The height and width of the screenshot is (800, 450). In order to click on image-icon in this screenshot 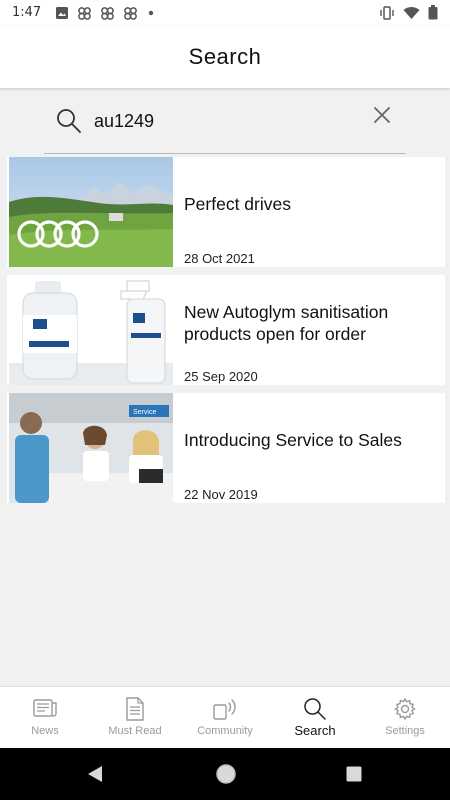, I will do `click(62, 13)`.